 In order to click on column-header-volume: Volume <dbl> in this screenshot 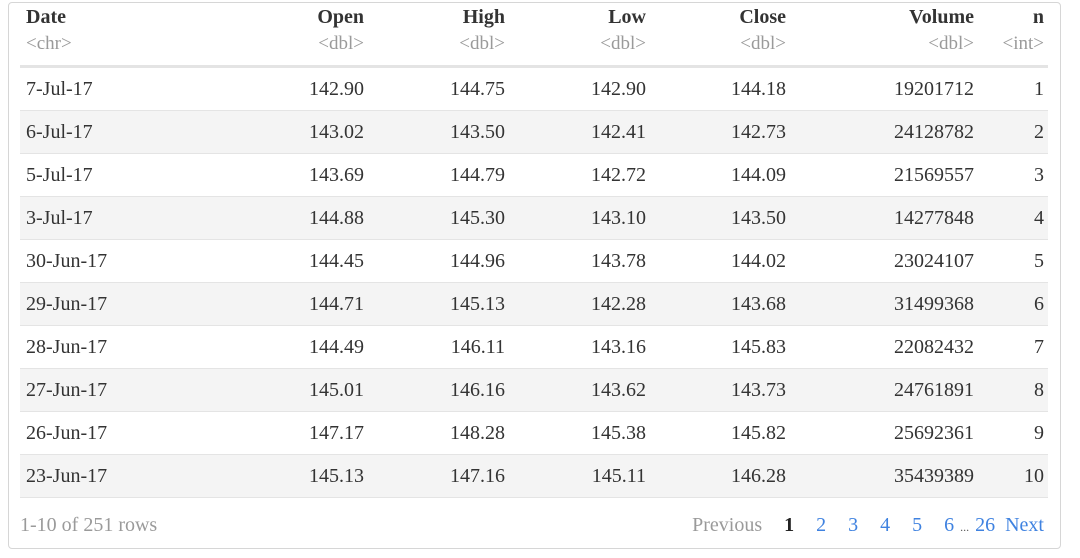, I will do `click(888, 36)`.